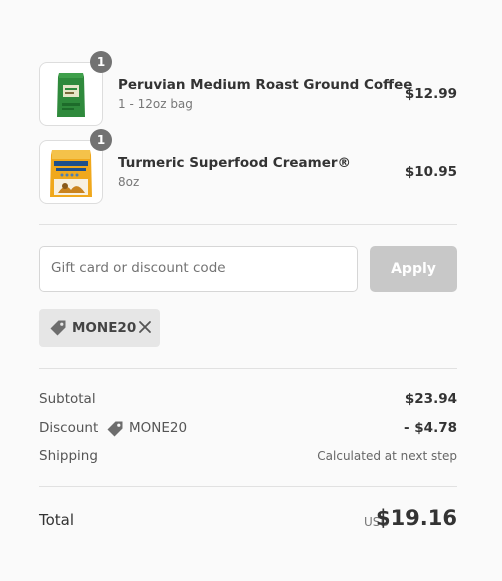 This screenshot has height=581, width=502. I want to click on shipping-row: Shipping Calculated at next step, so click(248, 458).